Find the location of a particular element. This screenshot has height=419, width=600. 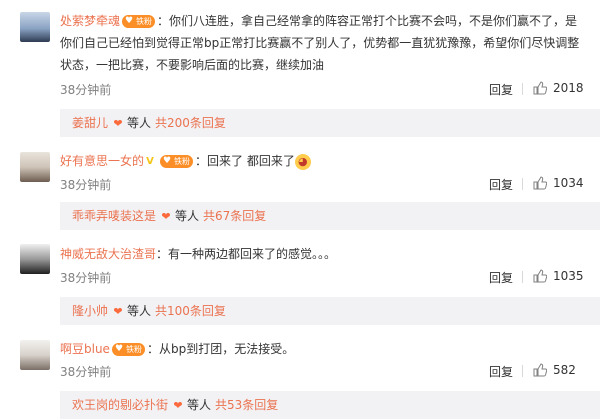

reply-preview: 隆小帅 ❤ 等人 共100条回复 is located at coordinates (330, 311).